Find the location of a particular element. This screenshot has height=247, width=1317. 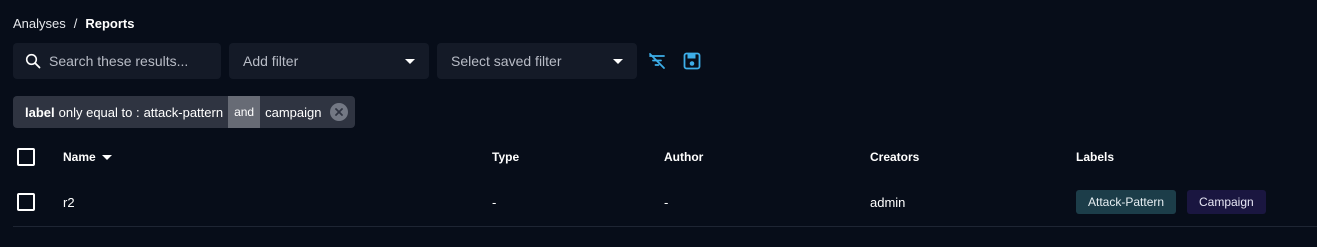

filter-value-attack-pattern: attack-pattern is located at coordinates (183, 112).